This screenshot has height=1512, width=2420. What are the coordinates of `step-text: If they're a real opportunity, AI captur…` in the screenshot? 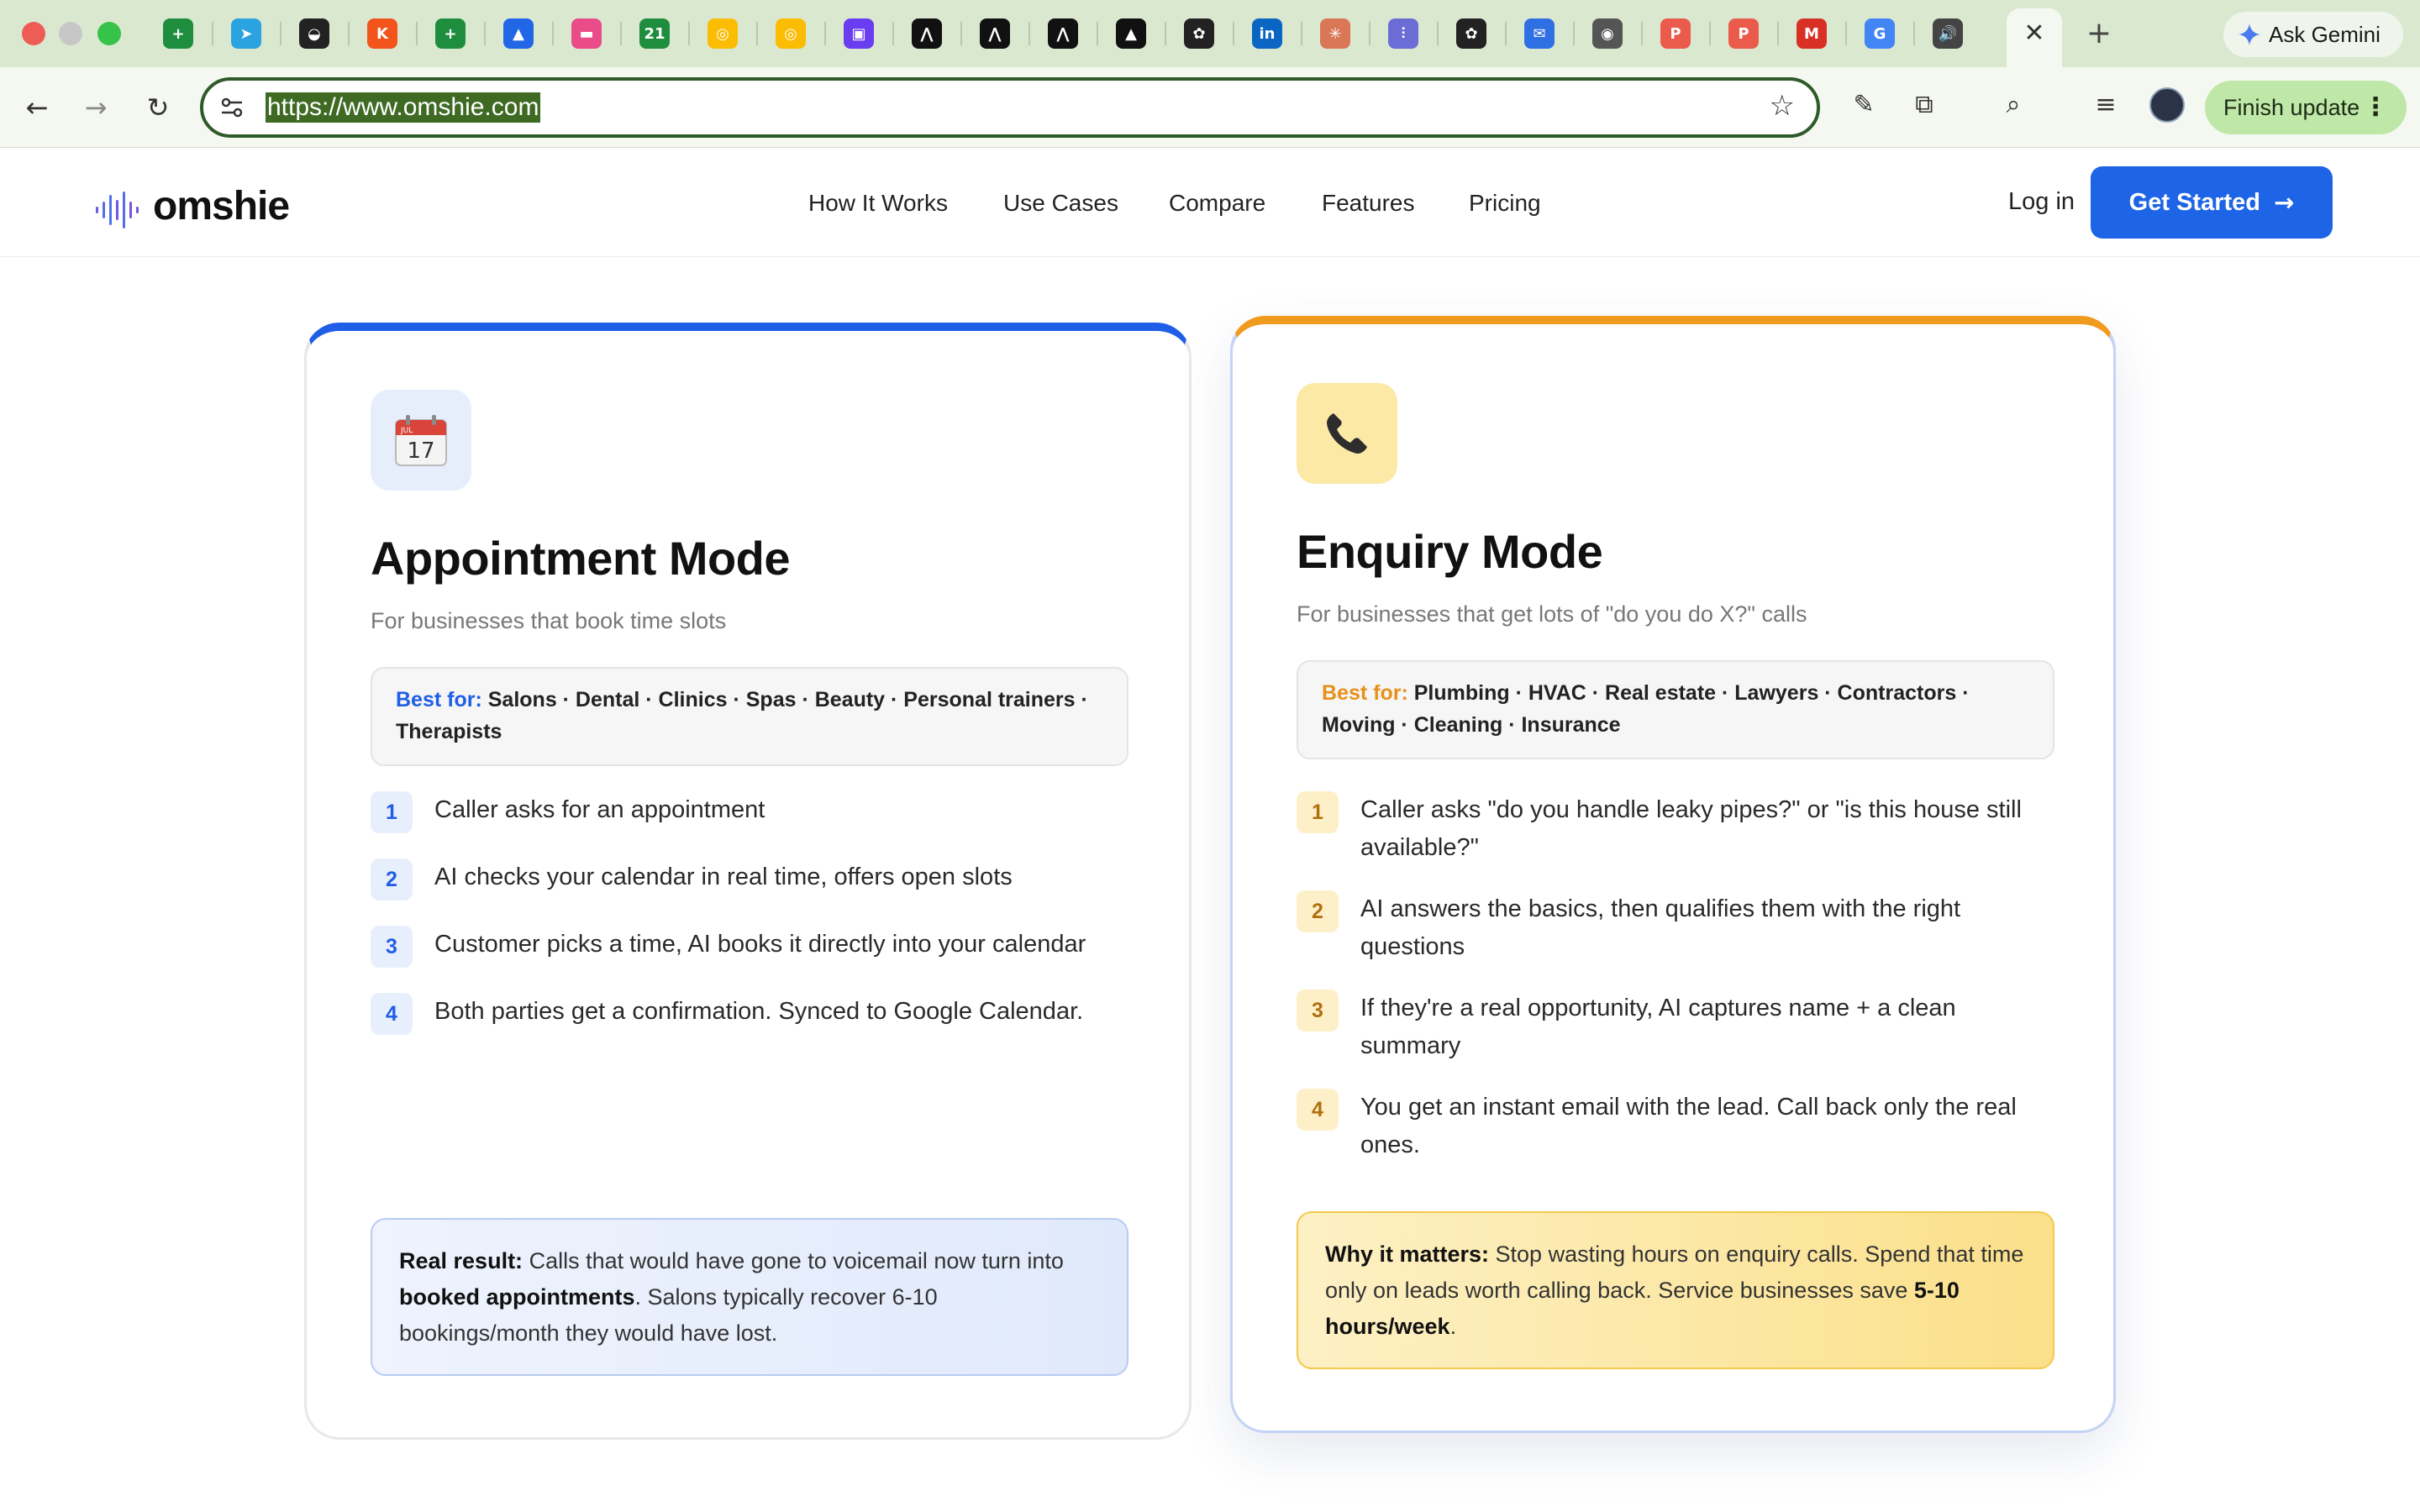 It's located at (1658, 1027).